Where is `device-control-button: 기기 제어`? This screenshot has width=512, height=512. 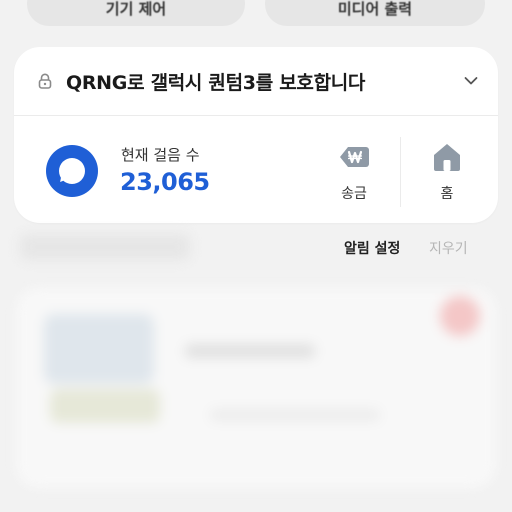 device-control-button: 기기 제어 is located at coordinates (136, 13).